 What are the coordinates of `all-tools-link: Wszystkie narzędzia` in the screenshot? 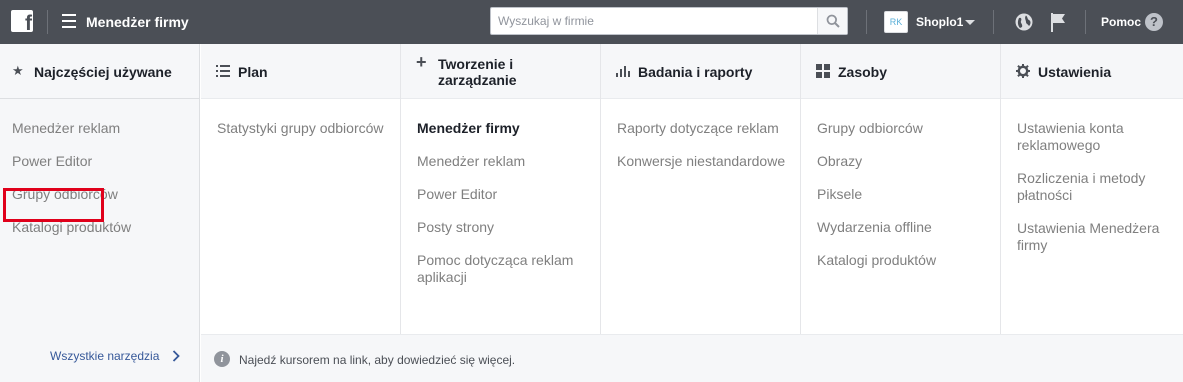 It's located at (104, 356).